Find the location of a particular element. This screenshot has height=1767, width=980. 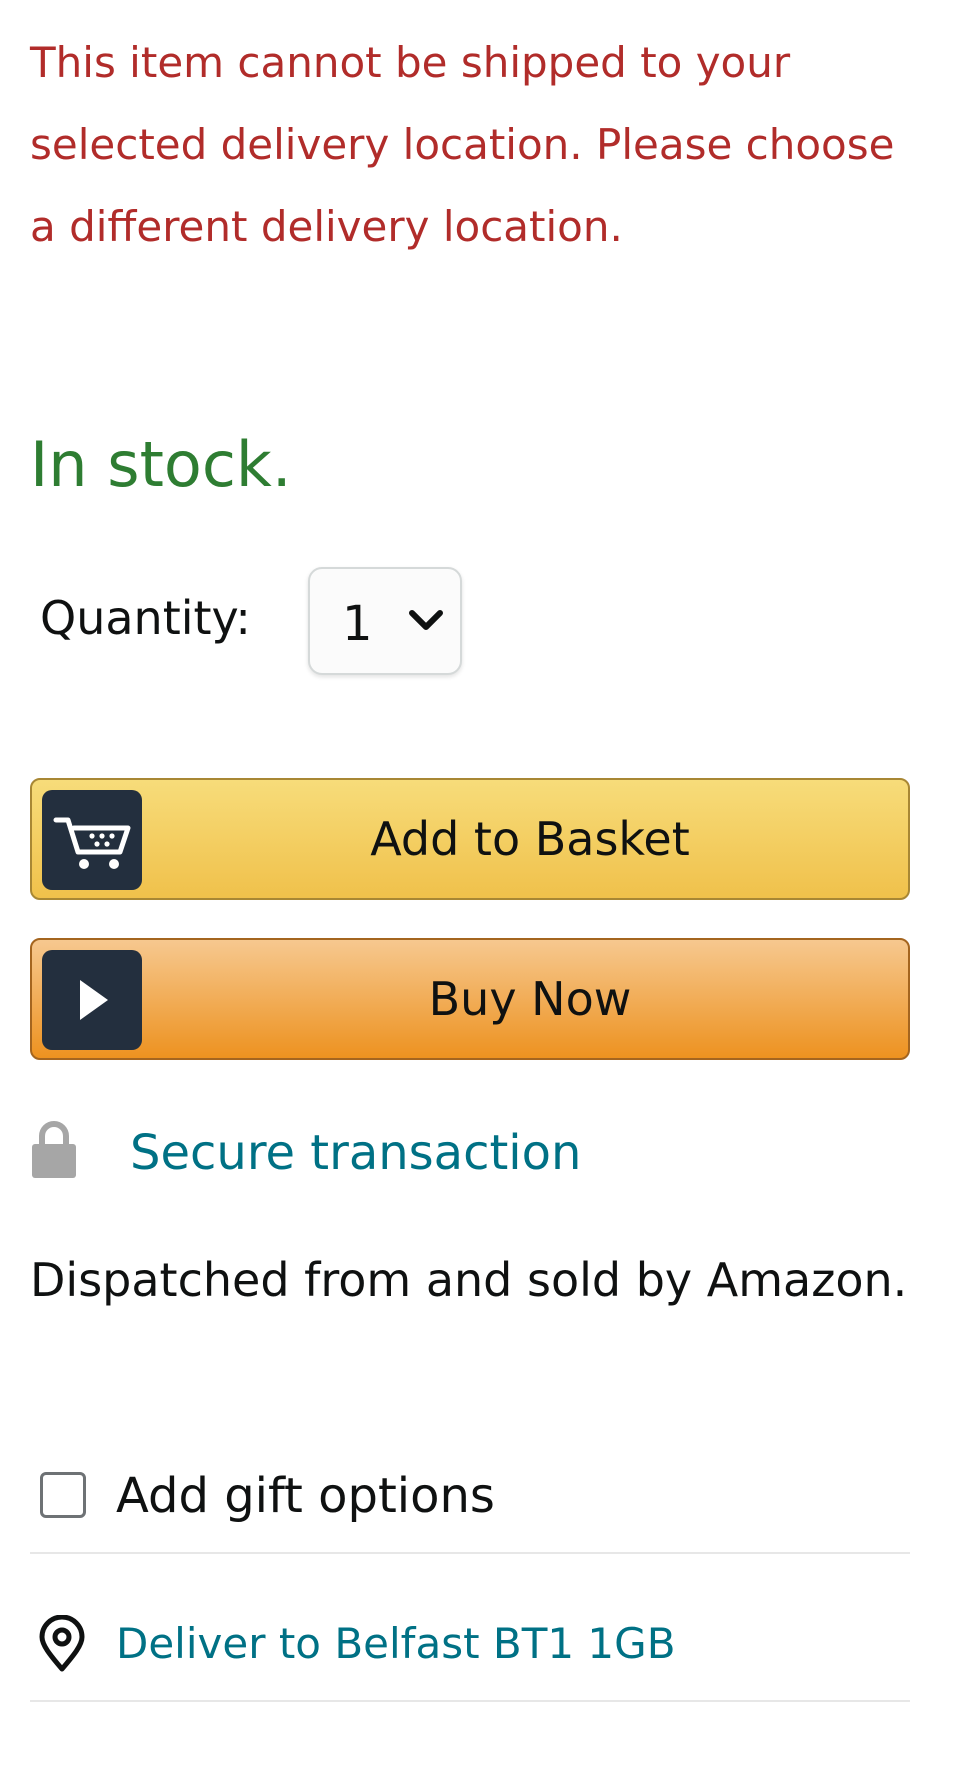

cart-icon is located at coordinates (92, 840).